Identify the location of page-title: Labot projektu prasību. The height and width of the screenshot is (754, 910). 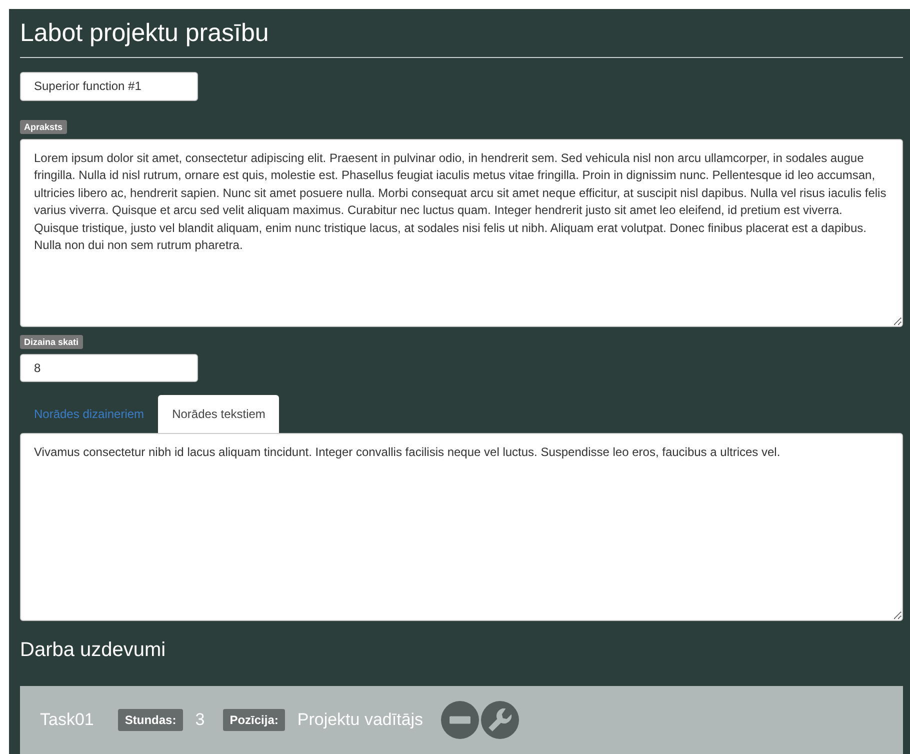
(144, 33).